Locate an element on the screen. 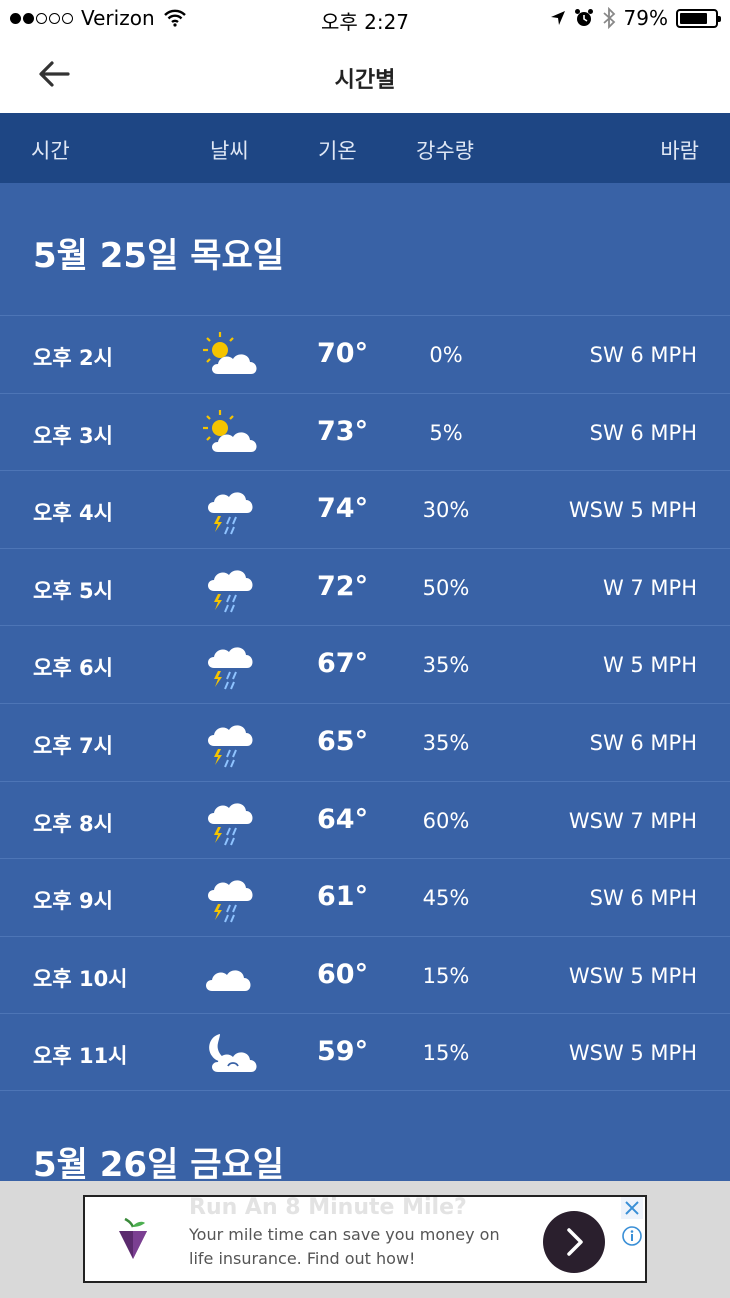  battery-icon is located at coordinates (698, 18).